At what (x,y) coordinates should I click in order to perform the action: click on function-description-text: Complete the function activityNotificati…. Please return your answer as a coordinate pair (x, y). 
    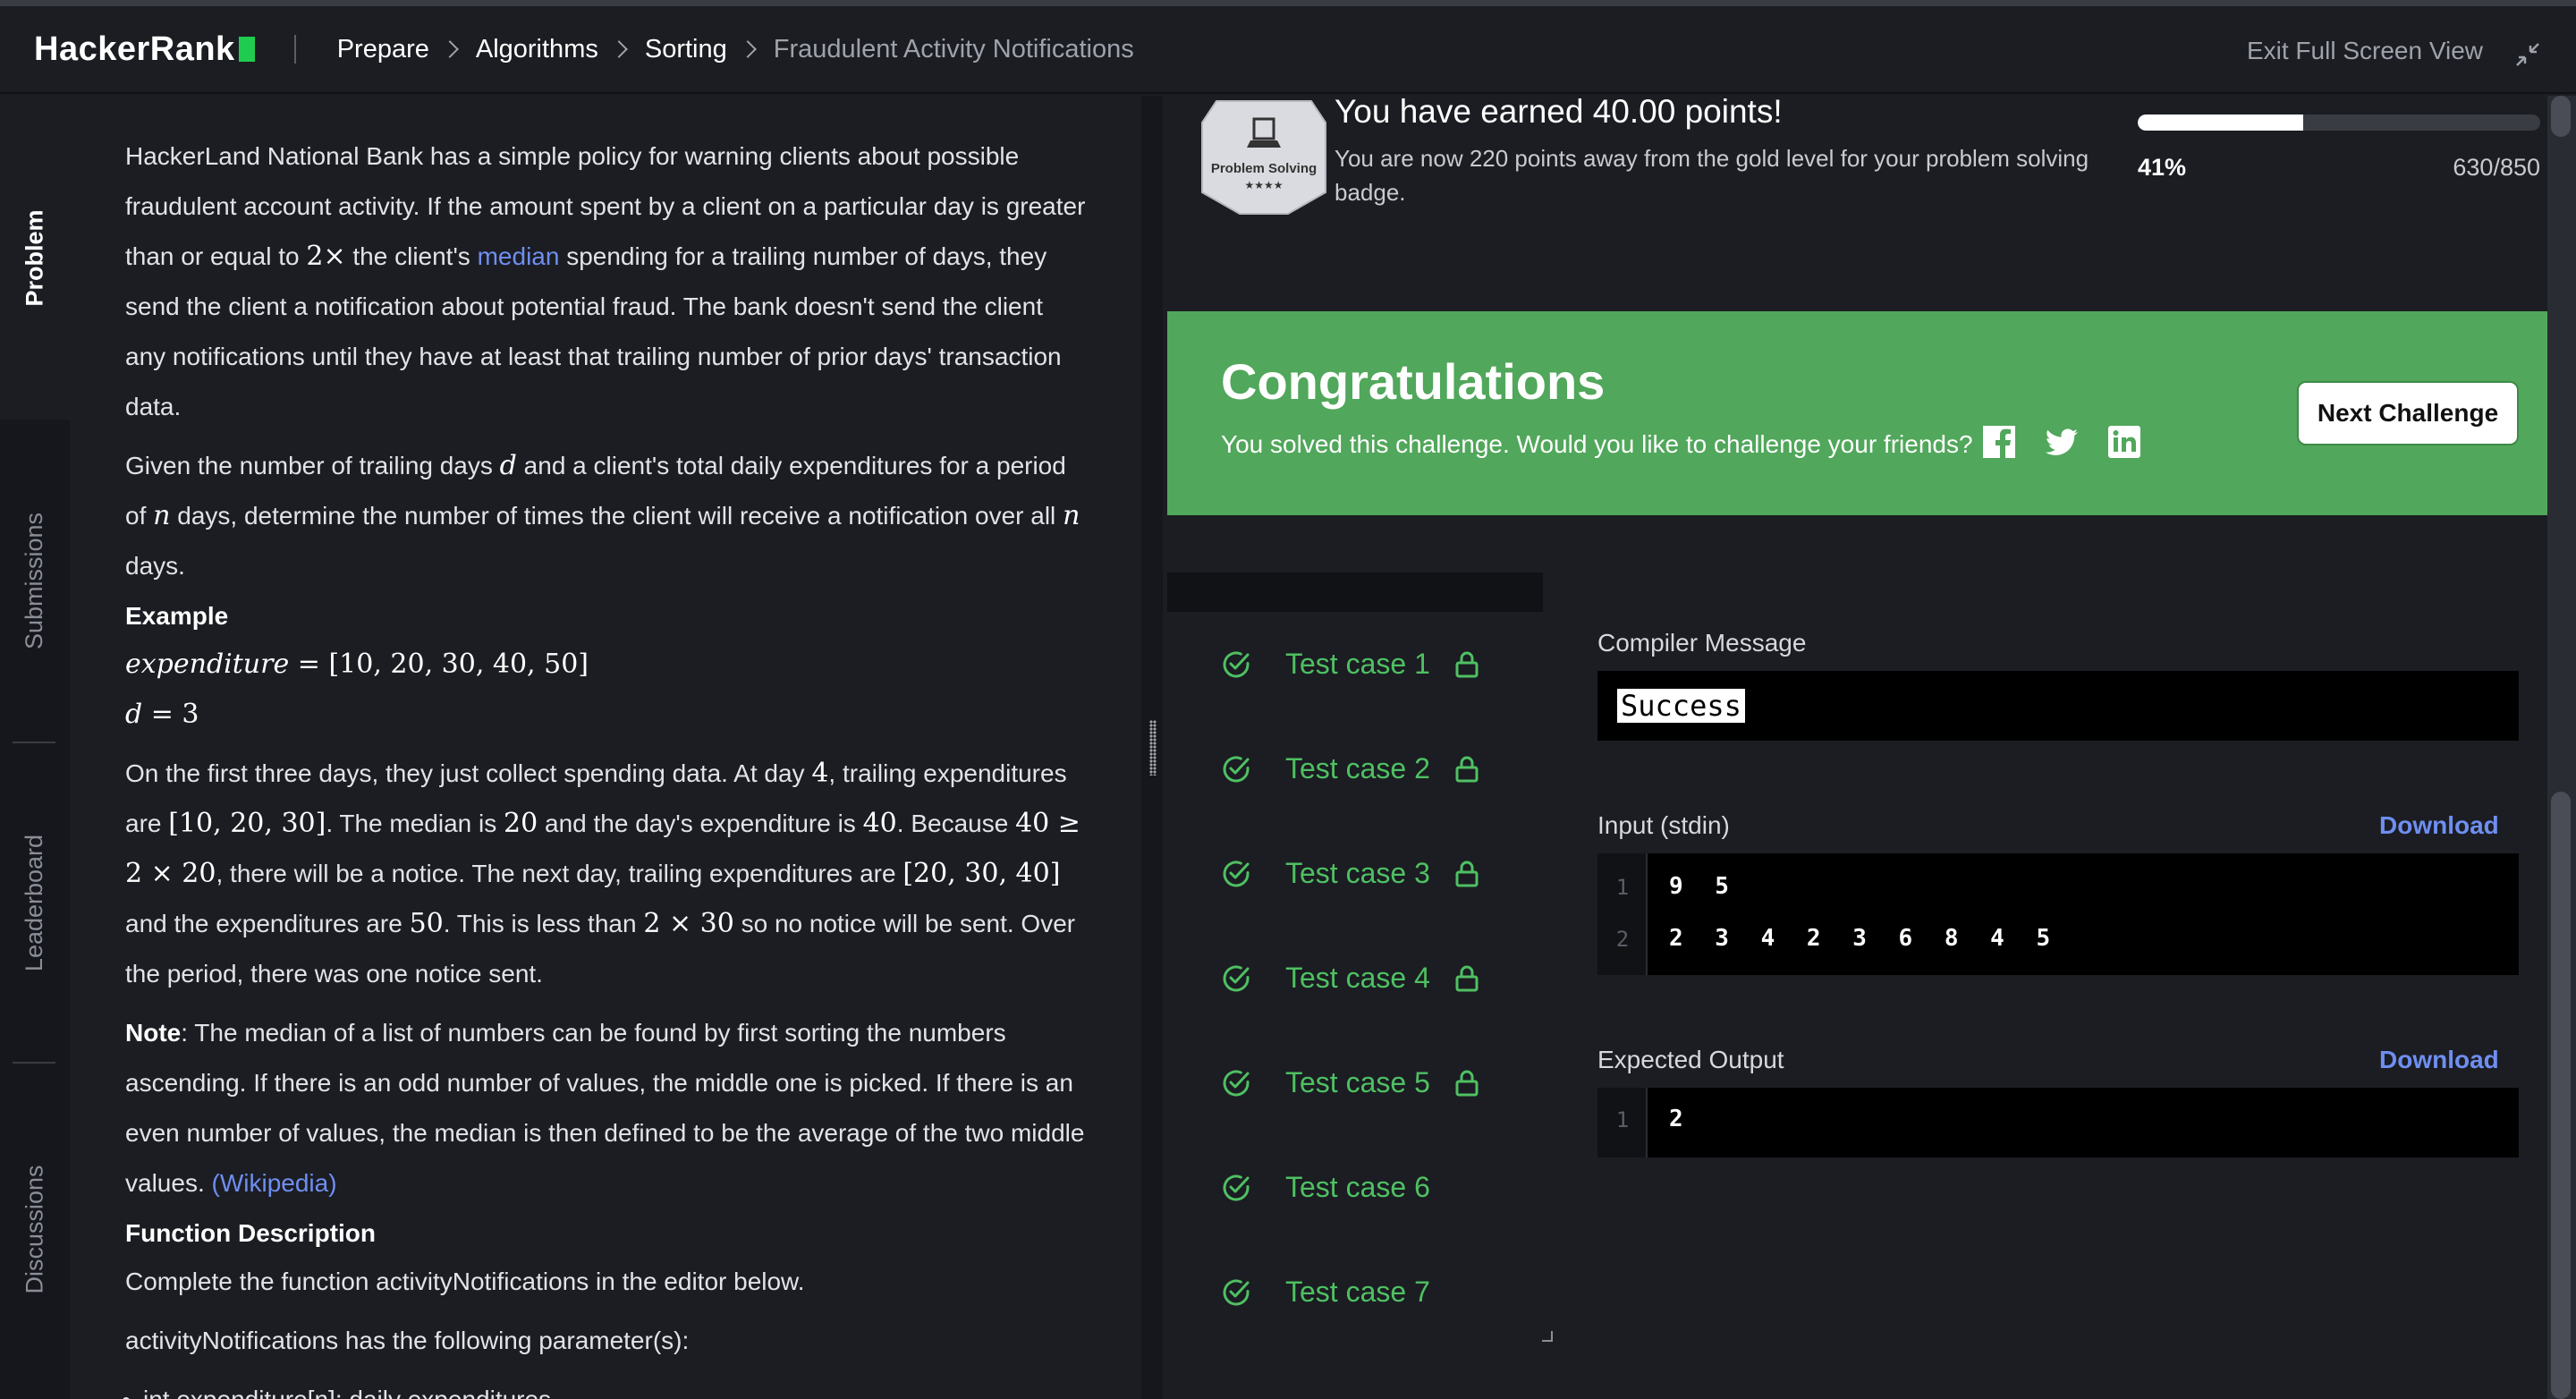
    Looking at the image, I should click on (465, 1281).